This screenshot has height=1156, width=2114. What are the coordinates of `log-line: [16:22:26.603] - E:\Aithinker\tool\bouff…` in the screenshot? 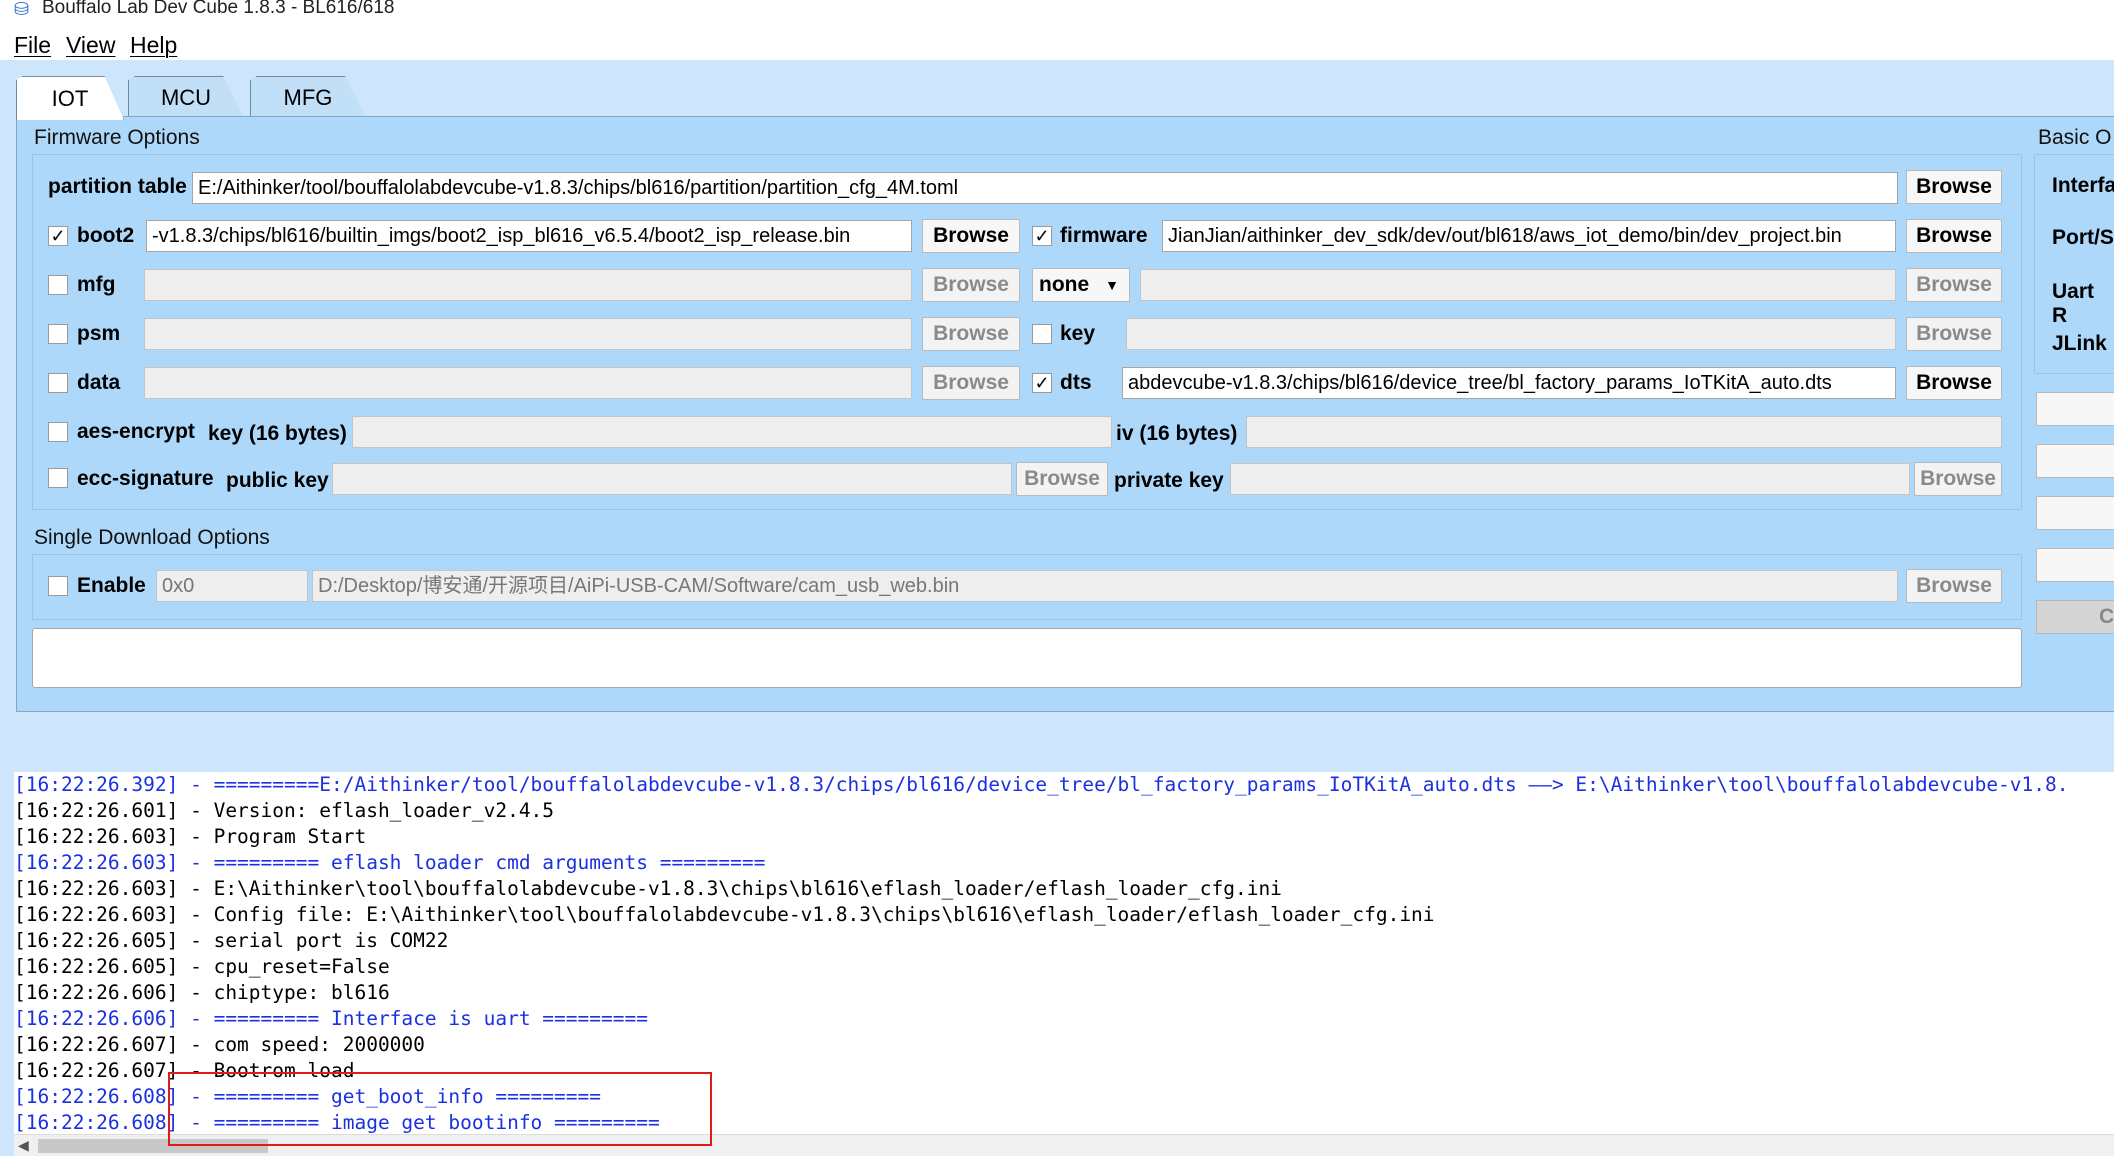 It's located at (648, 888).